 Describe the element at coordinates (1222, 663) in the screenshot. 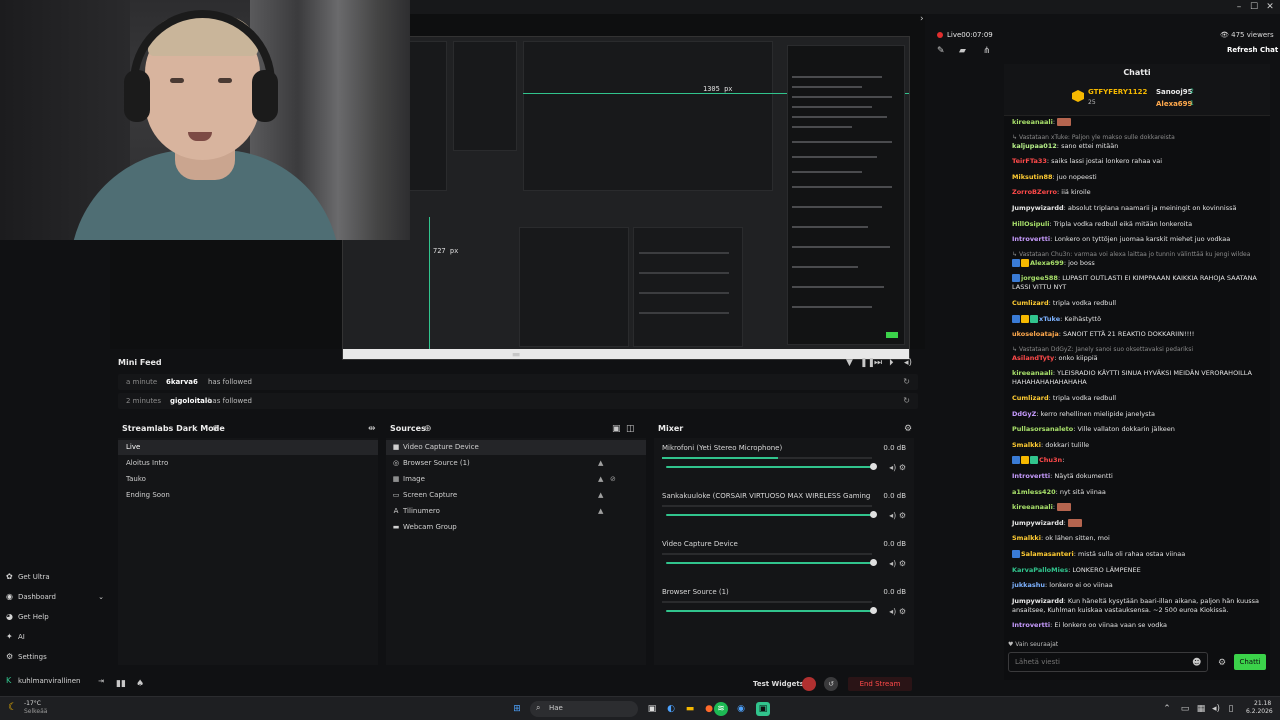

I see `chat-settings-icon: ⚙` at that location.